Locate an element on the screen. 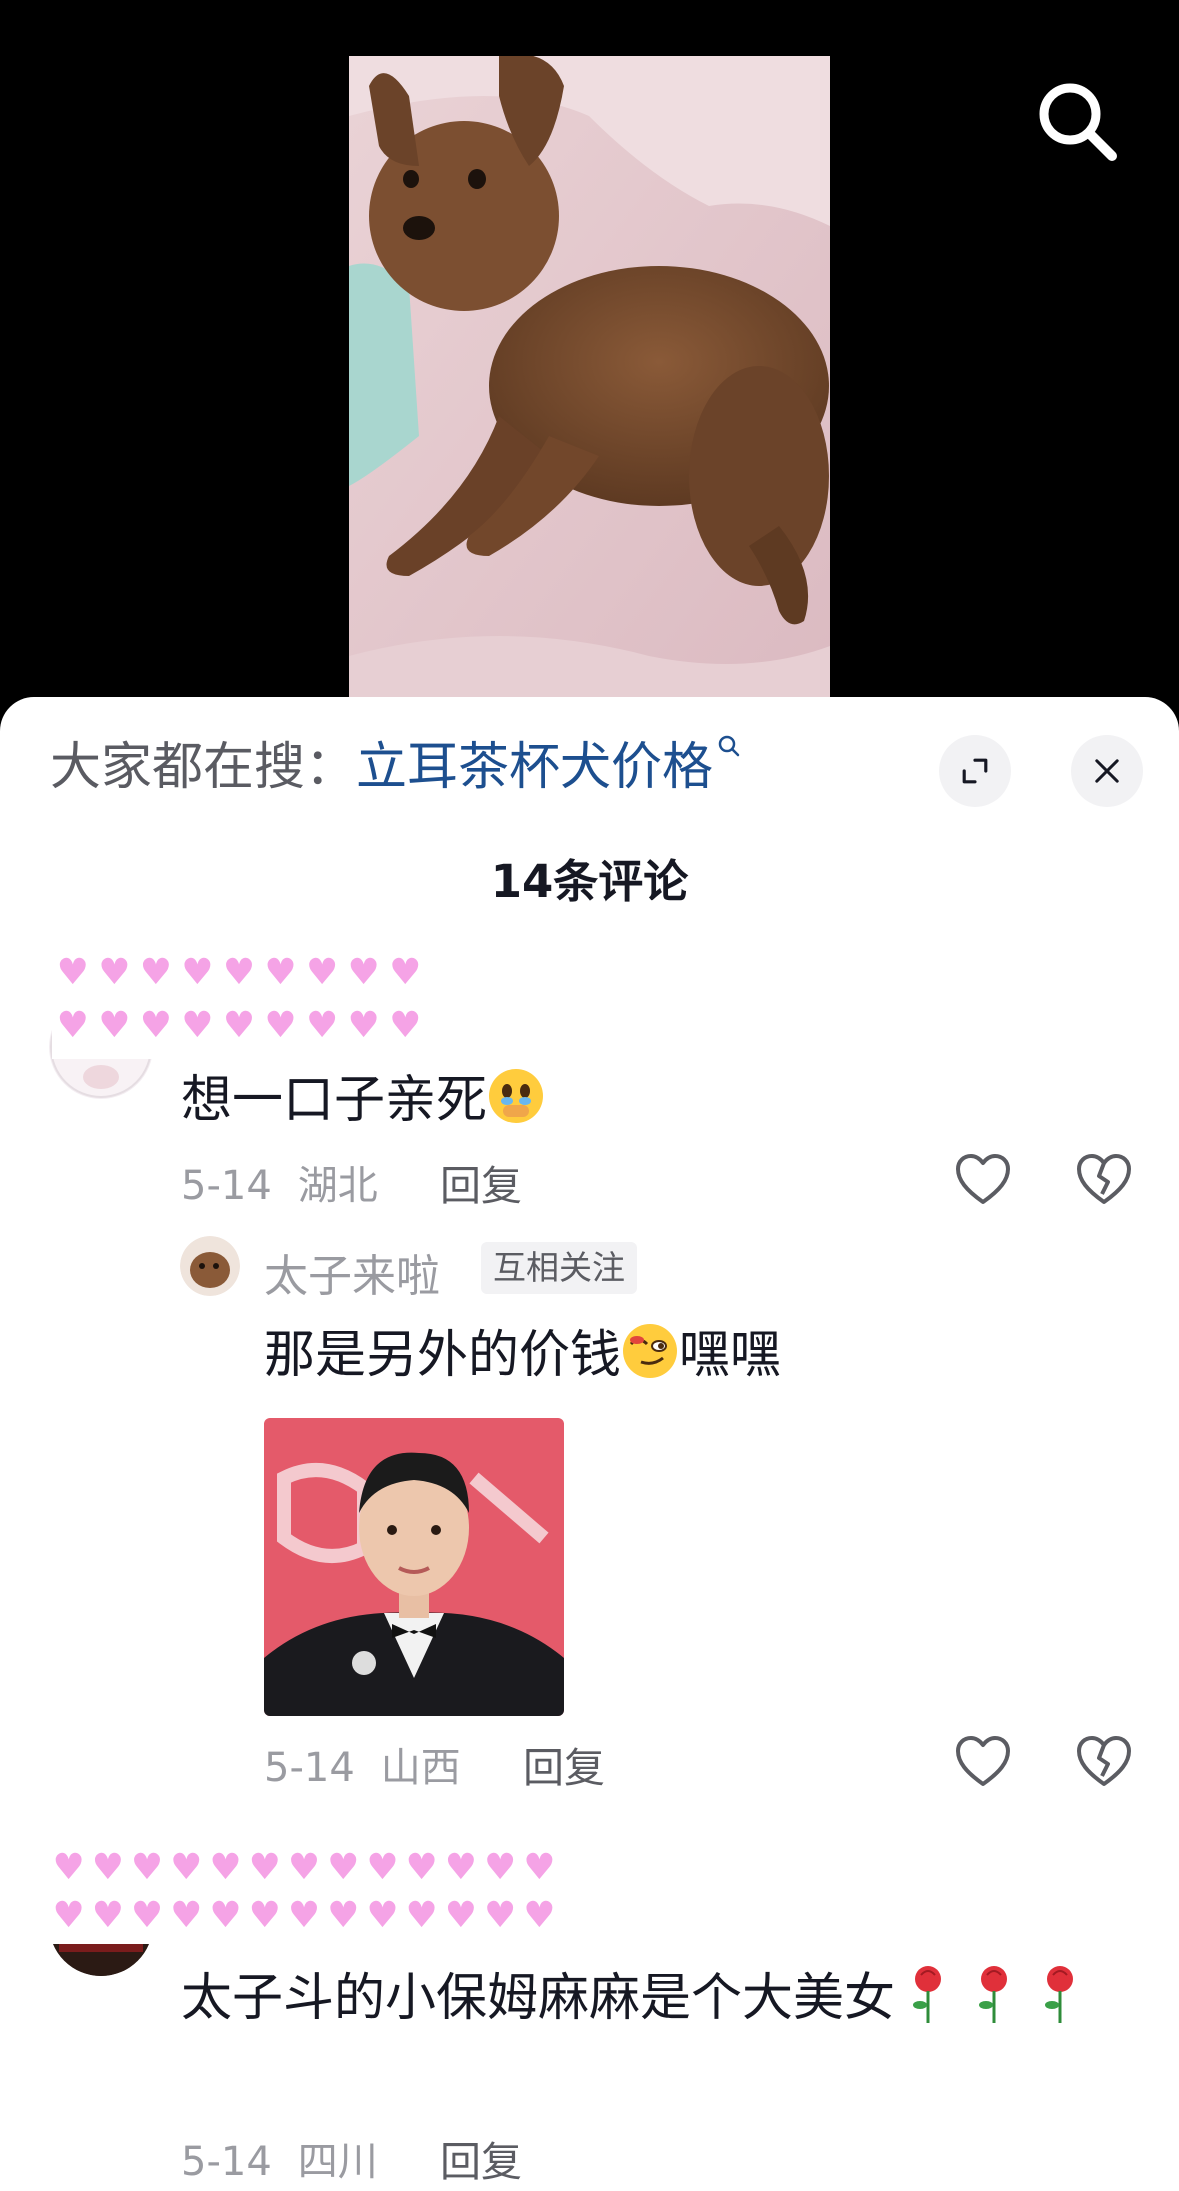 The height and width of the screenshot is (2191, 1179). comment-location: 湖北 is located at coordinates (337, 1186).